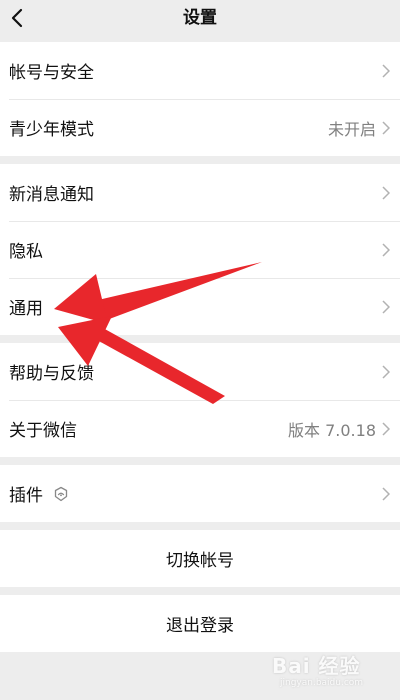  Describe the element at coordinates (200, 371) in the screenshot. I see `row-help-feedback: 帮助与反馈` at that location.